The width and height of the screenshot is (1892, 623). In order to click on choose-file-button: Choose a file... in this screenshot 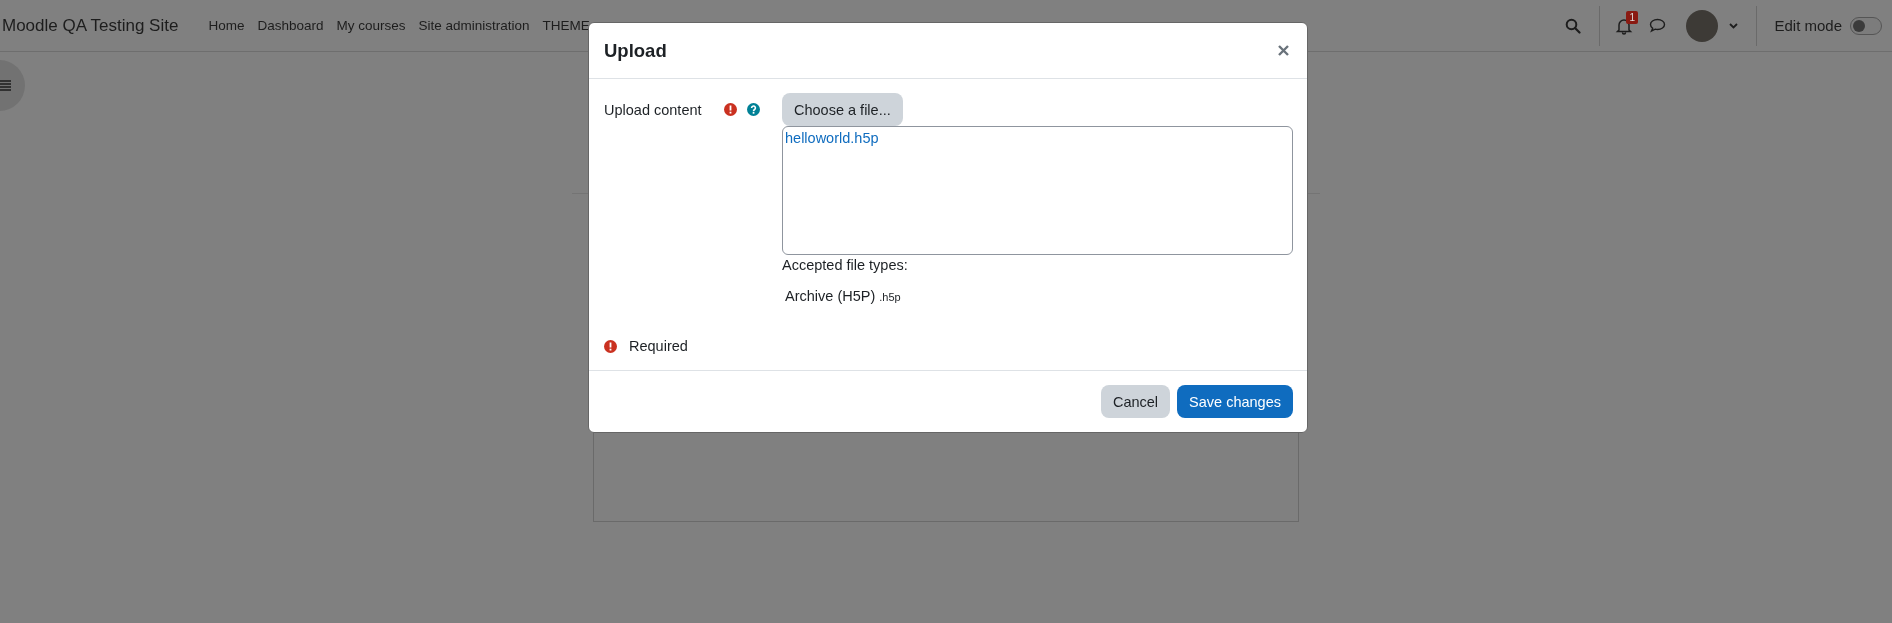, I will do `click(842, 109)`.